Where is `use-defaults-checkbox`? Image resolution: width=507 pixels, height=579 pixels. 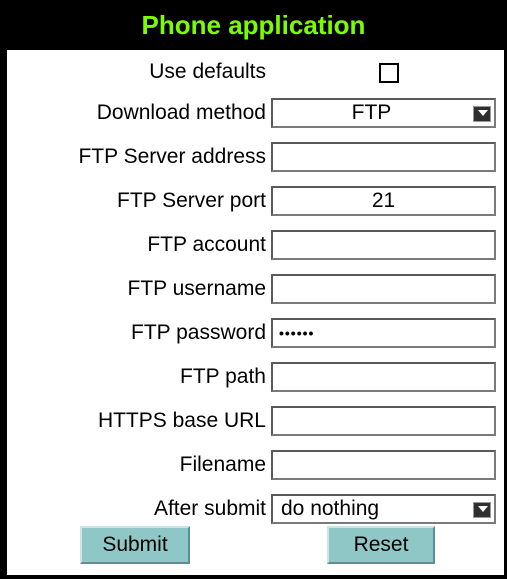 use-defaults-checkbox is located at coordinates (389, 73).